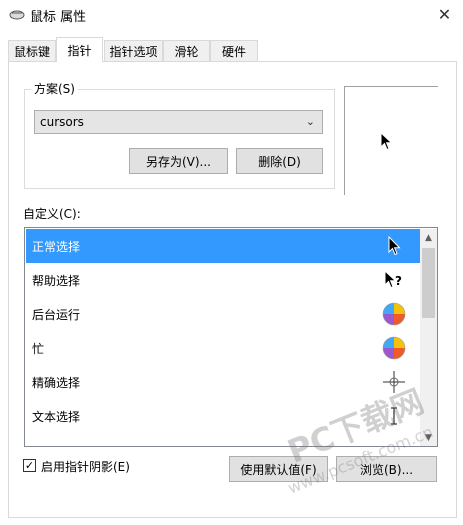 This screenshot has height=525, width=463. I want to click on close-icon: ✕, so click(444, 14).